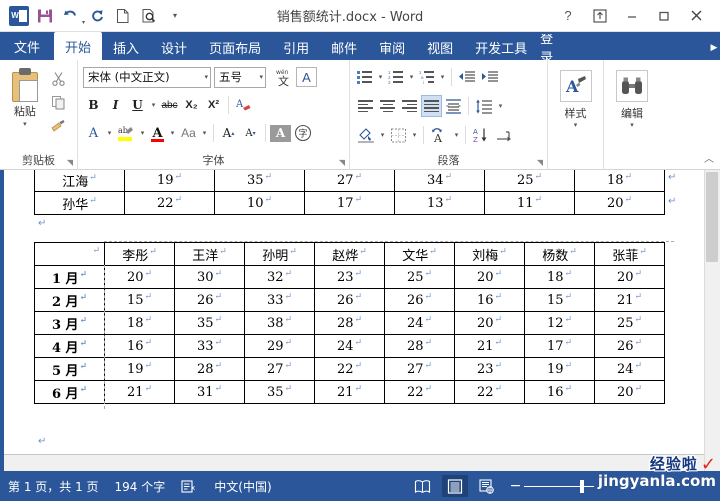 Image resolution: width=720 pixels, height=501 pixels. What do you see at coordinates (53, 486) in the screenshot?
I see `page-indicator: 第 1 页，共 1 页` at bounding box center [53, 486].